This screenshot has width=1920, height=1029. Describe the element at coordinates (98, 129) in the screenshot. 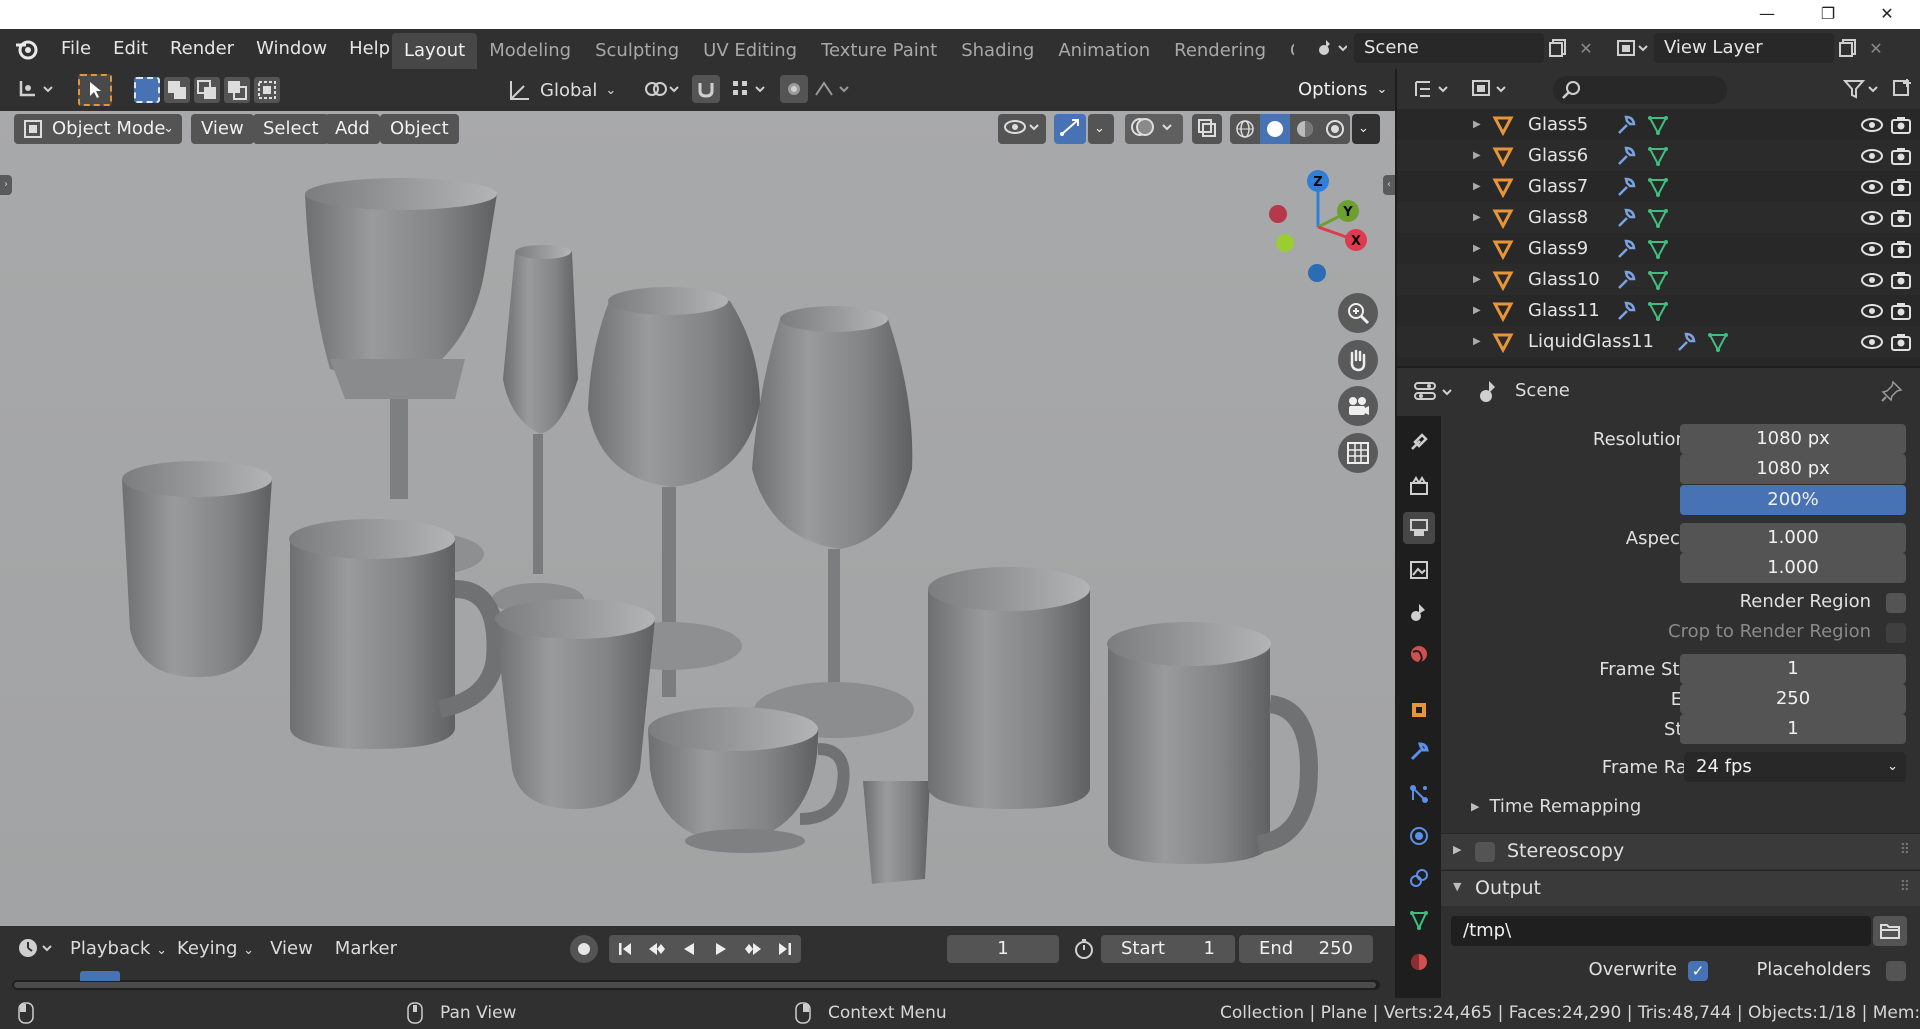

I see `object-mode-dropdown: Object Mode ⌄` at that location.